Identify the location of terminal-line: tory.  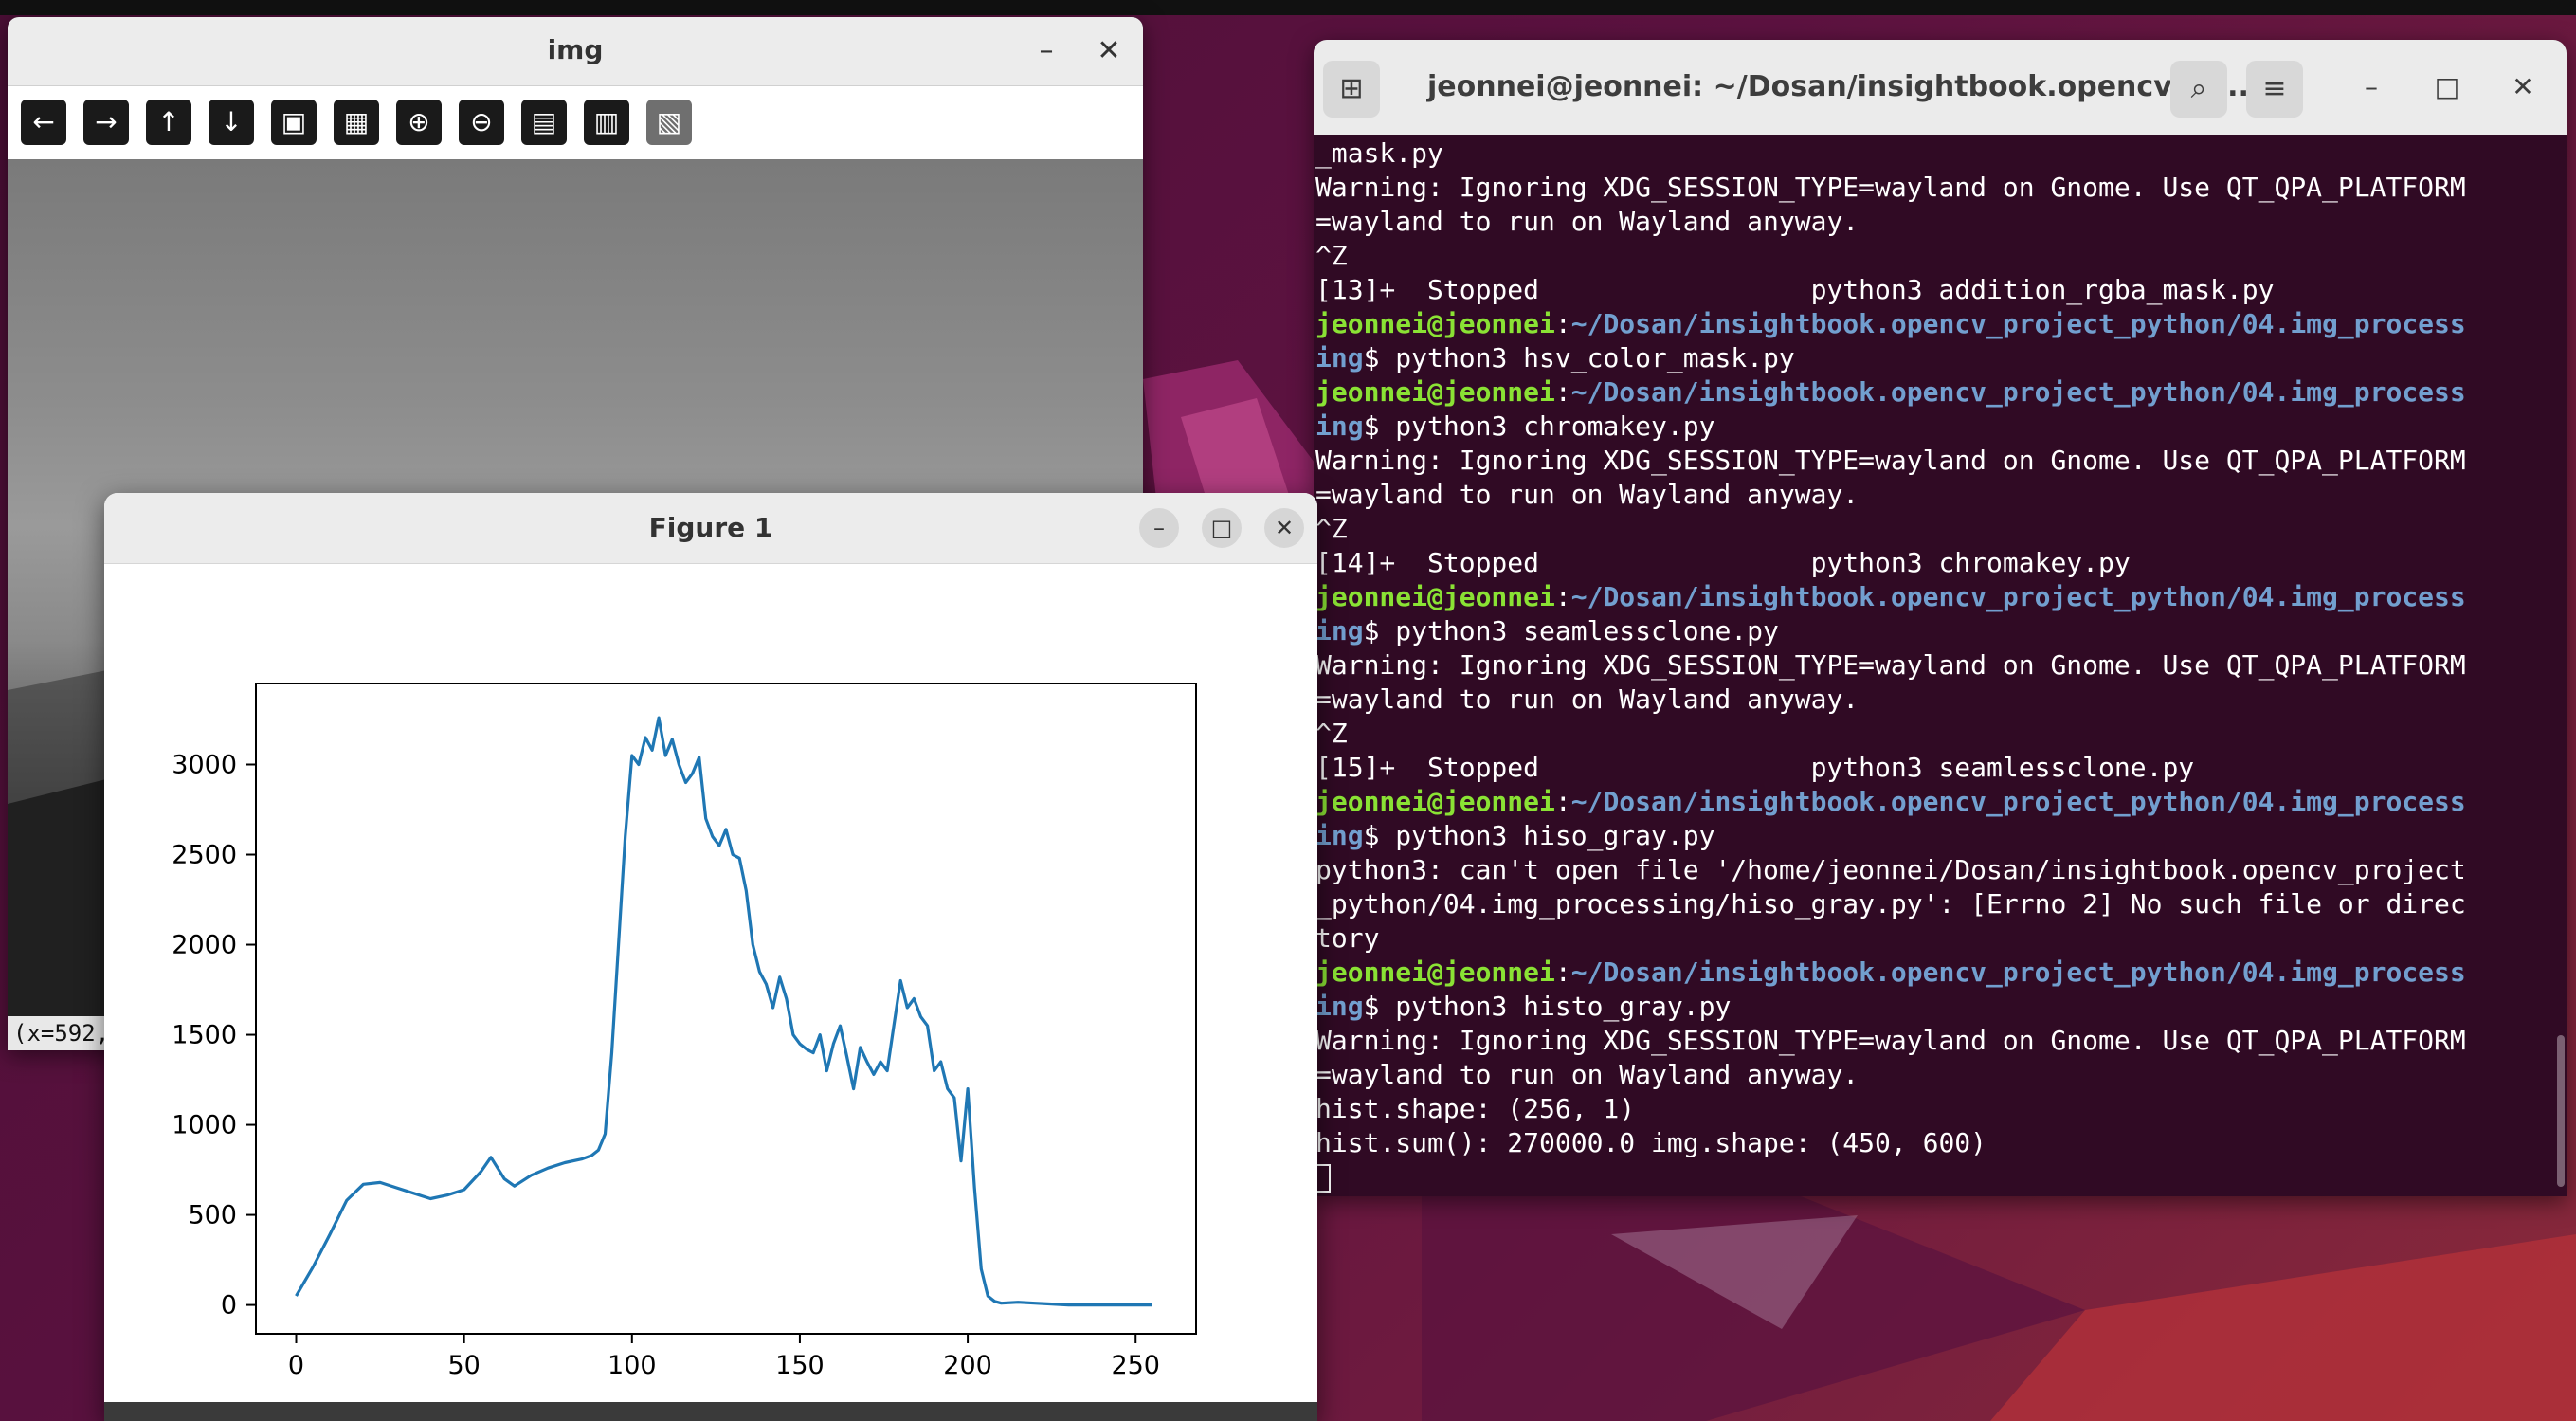
(1347, 938).